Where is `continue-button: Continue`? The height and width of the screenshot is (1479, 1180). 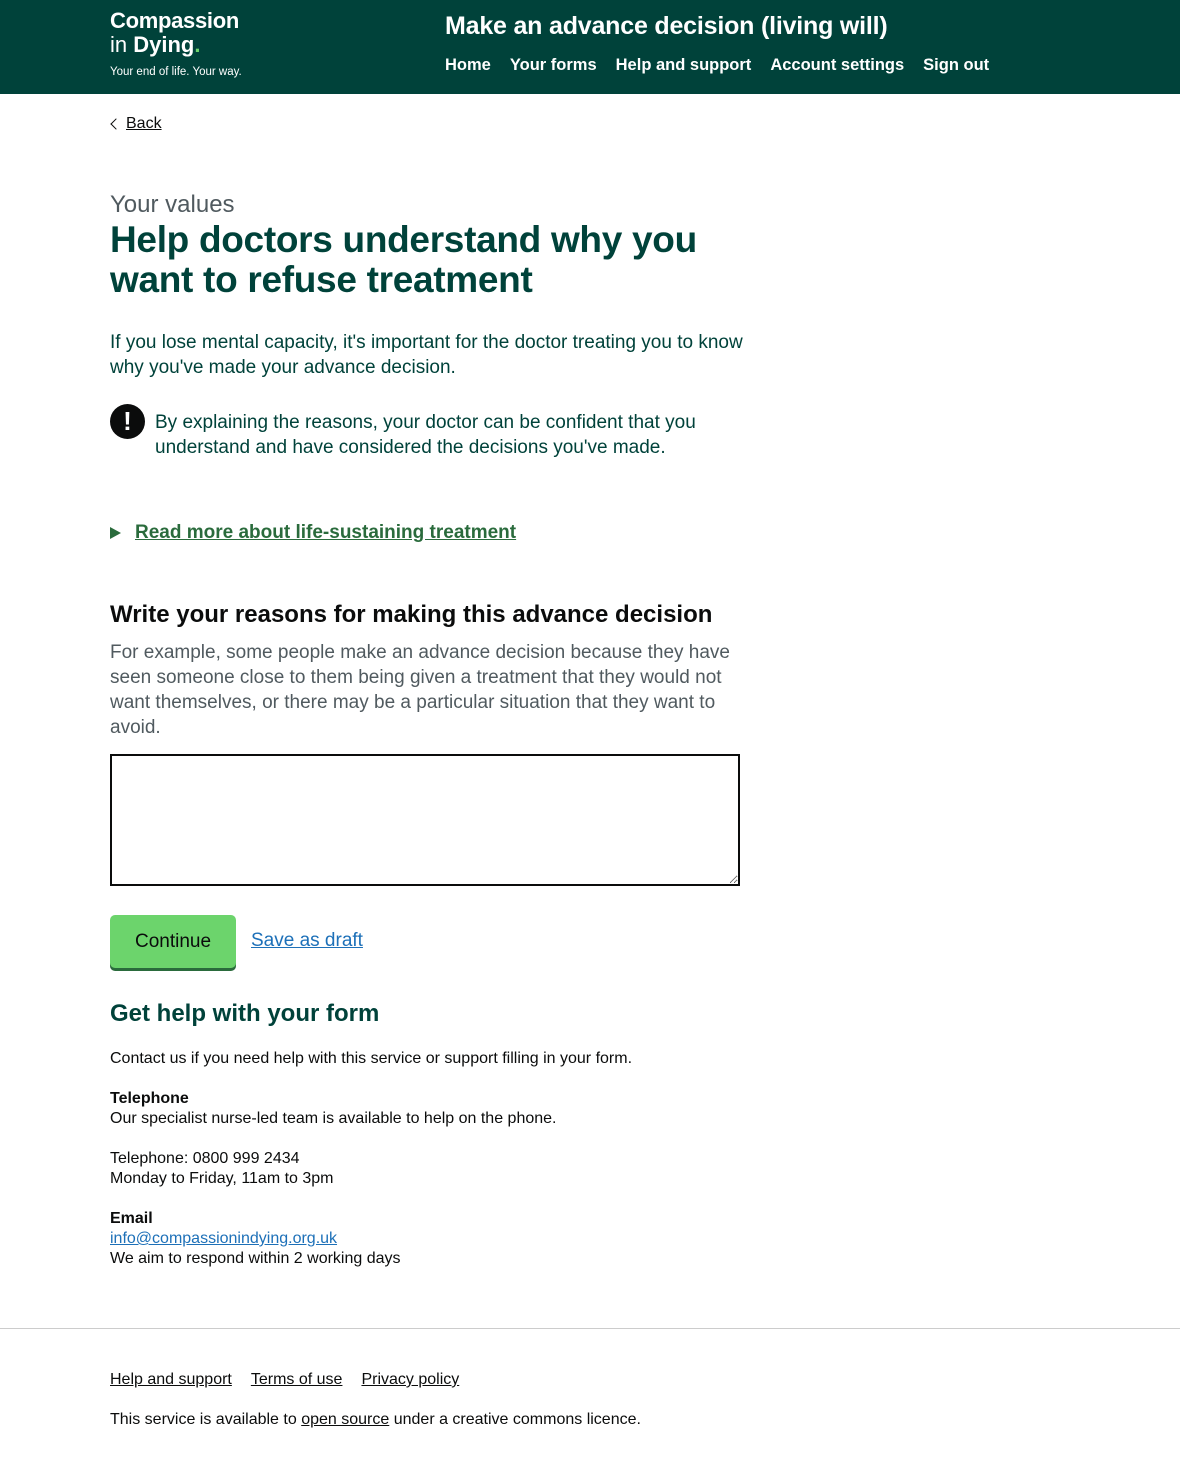
continue-button: Continue is located at coordinates (173, 941).